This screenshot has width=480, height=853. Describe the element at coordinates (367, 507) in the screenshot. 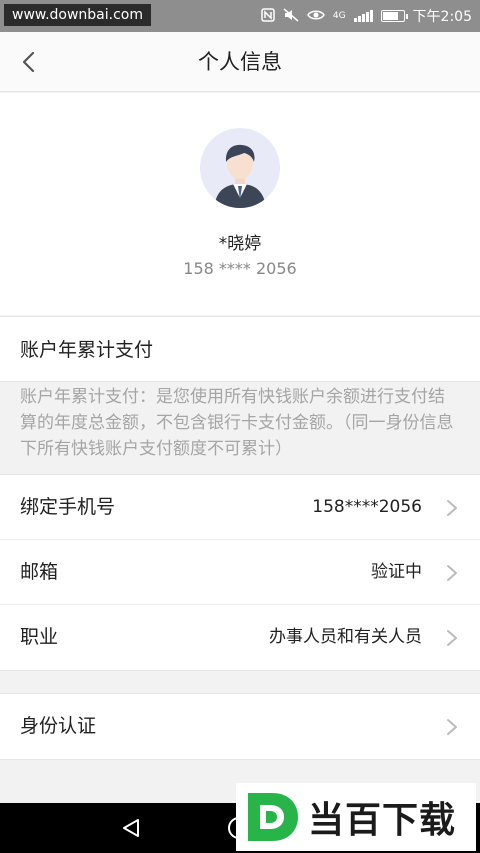

I see `phone-value: 158****2056` at that location.